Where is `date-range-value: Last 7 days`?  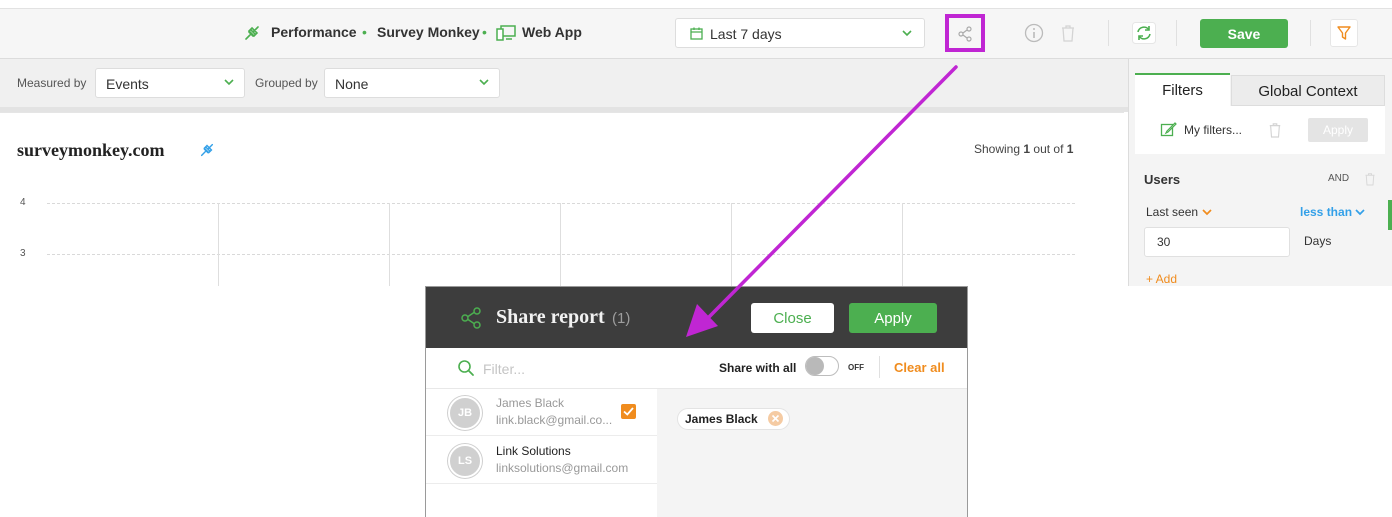 date-range-value: Last 7 days is located at coordinates (746, 34).